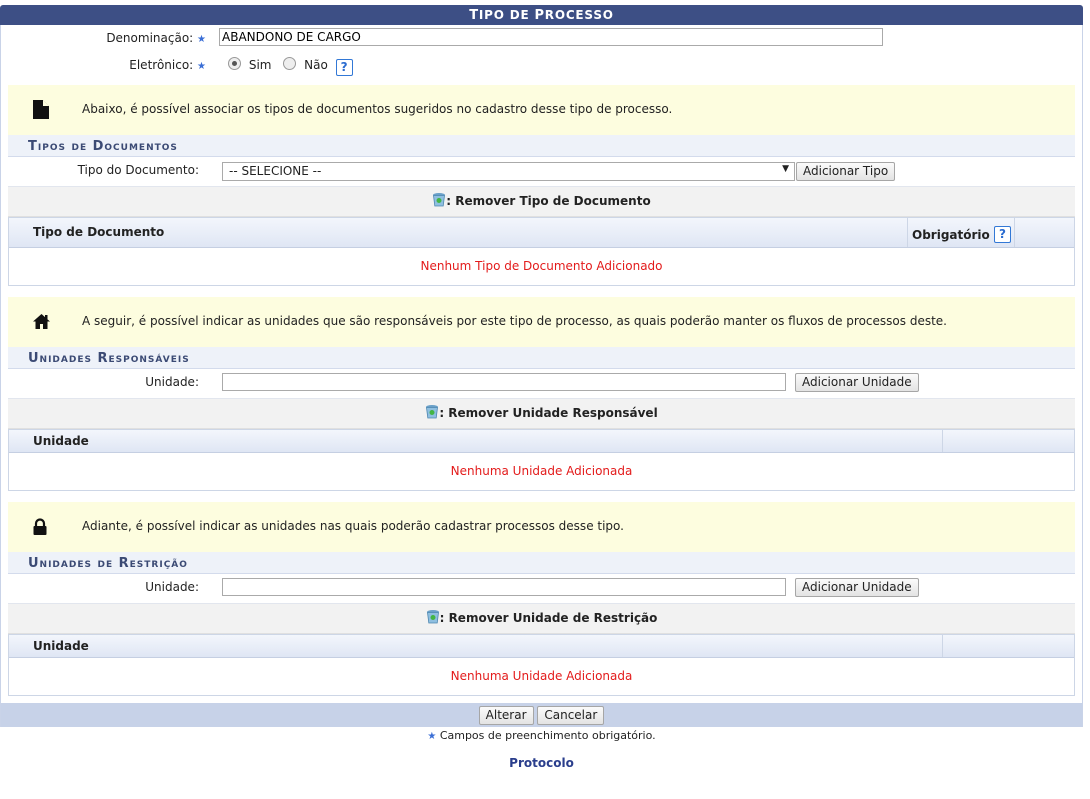 The height and width of the screenshot is (799, 1090). I want to click on unidade-restricao-input, so click(504, 587).